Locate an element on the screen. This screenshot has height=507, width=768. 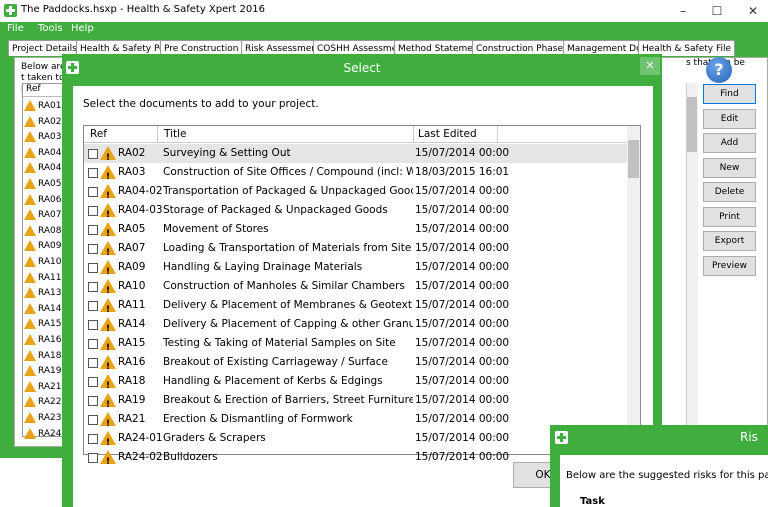
menu-help: Help is located at coordinates (82, 28).